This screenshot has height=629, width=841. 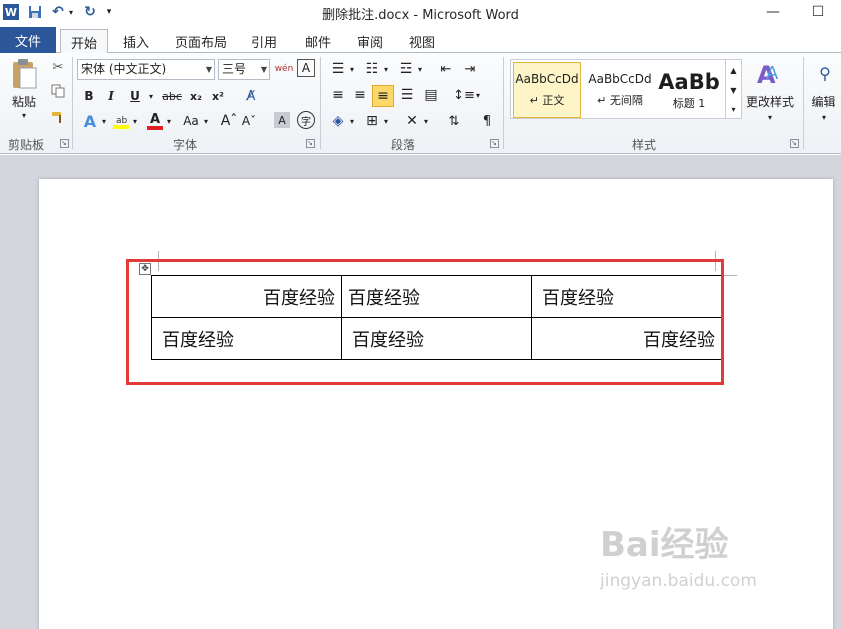 What do you see at coordinates (372, 69) in the screenshot?
I see `numbering-icon: ☷` at bounding box center [372, 69].